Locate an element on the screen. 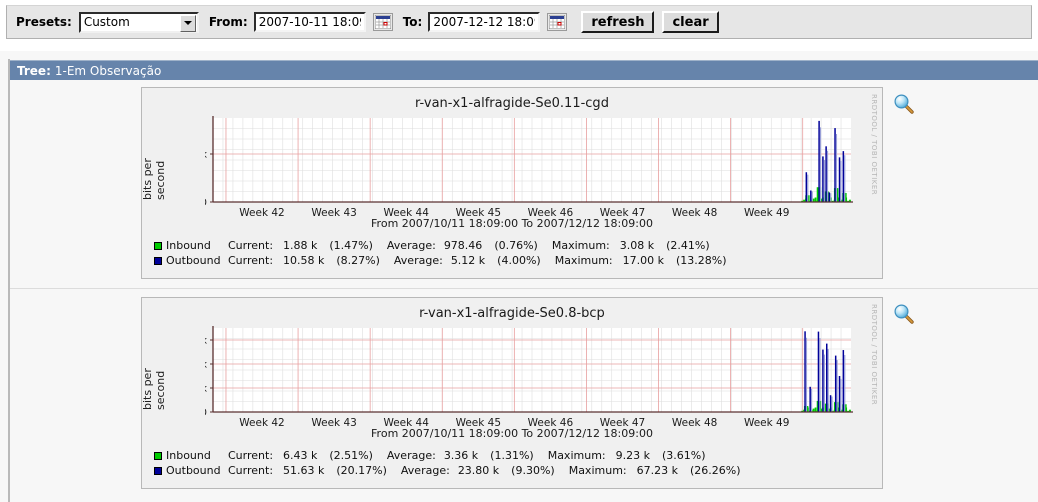 This screenshot has width=1038, height=502. clear-button: clear is located at coordinates (690, 22).